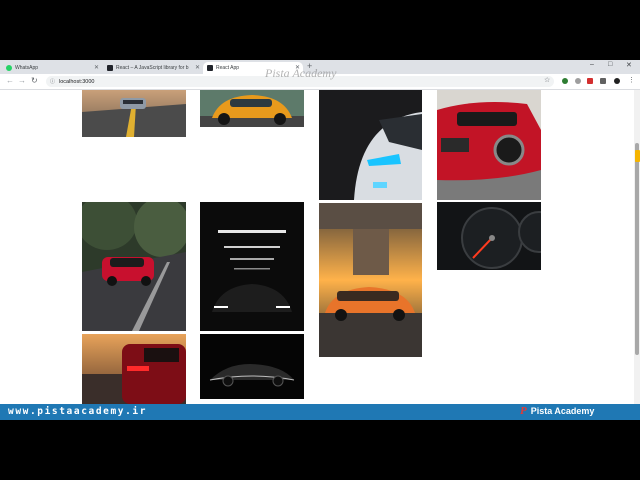 This screenshot has width=640, height=480. Describe the element at coordinates (9, 68) in the screenshot. I see `whatsapp-icon` at that location.